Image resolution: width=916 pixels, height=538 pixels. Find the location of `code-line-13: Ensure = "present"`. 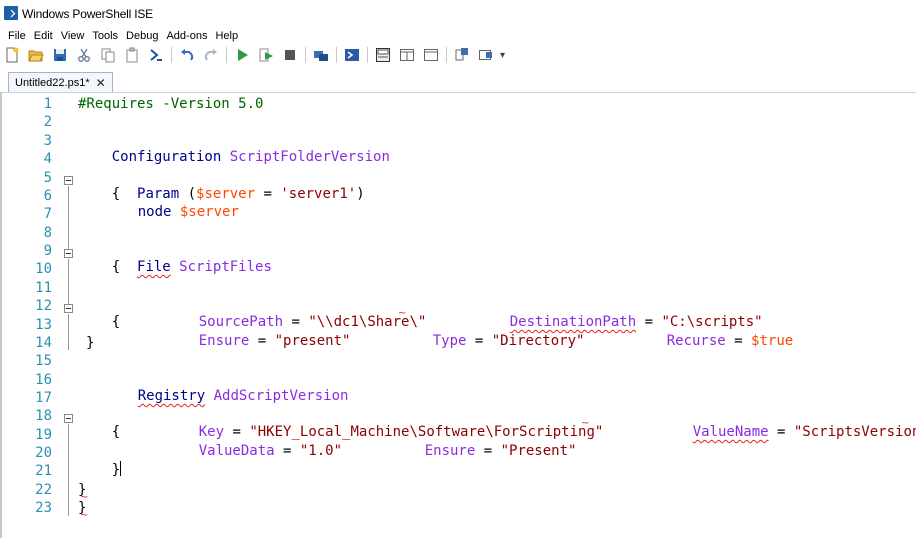

code-line-13: Ensure = "present" is located at coordinates (258, 341).